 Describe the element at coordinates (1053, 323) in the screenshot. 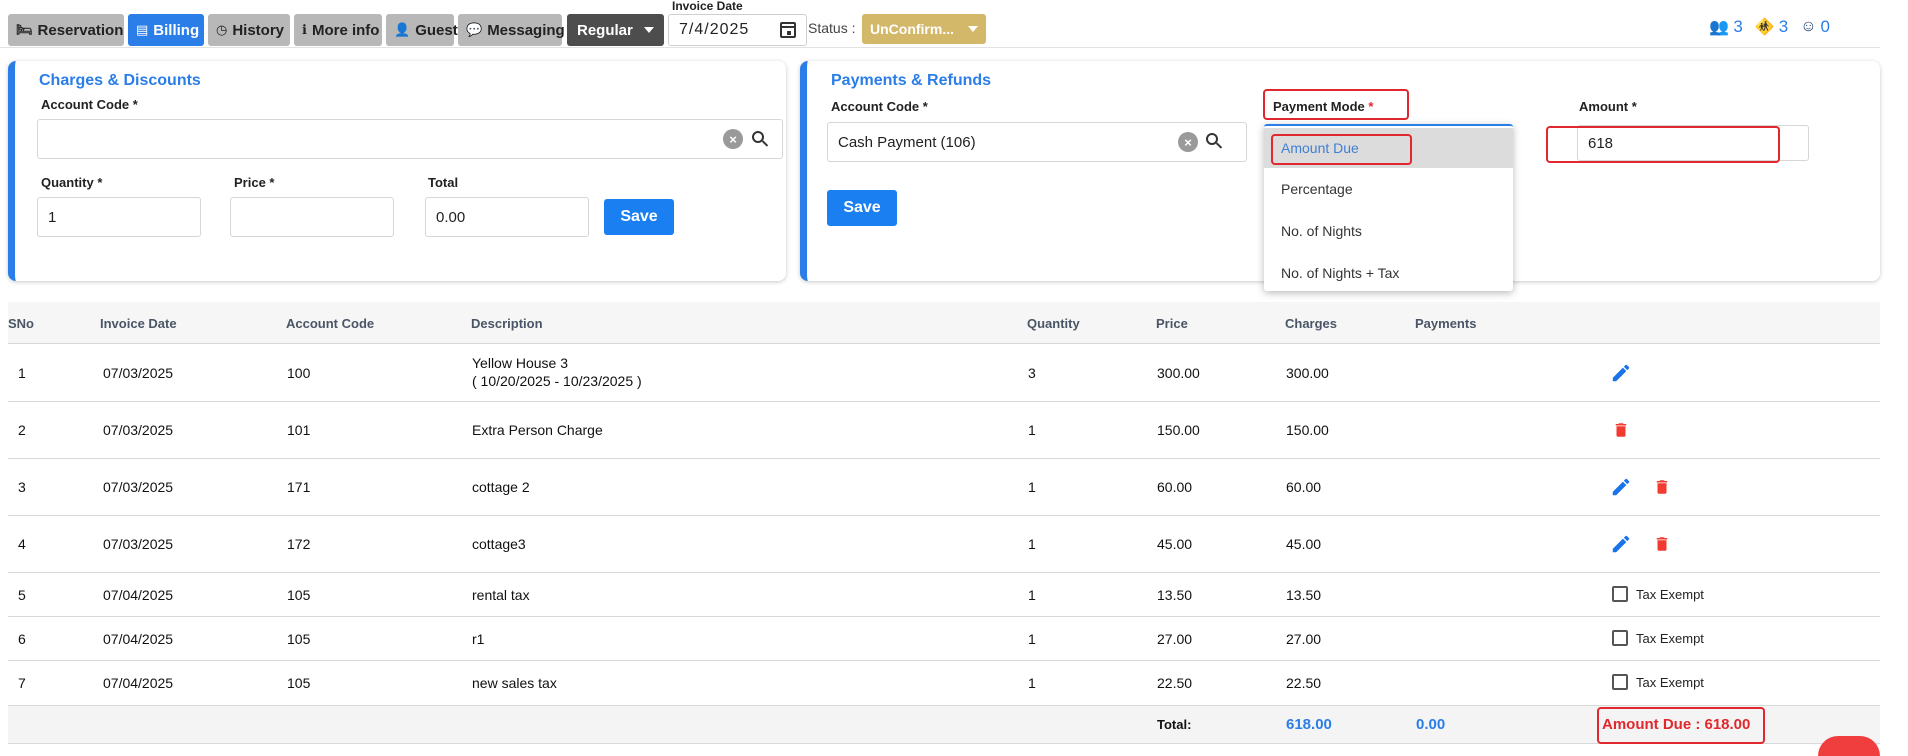

I see `col-quantity: Quantity` at that location.